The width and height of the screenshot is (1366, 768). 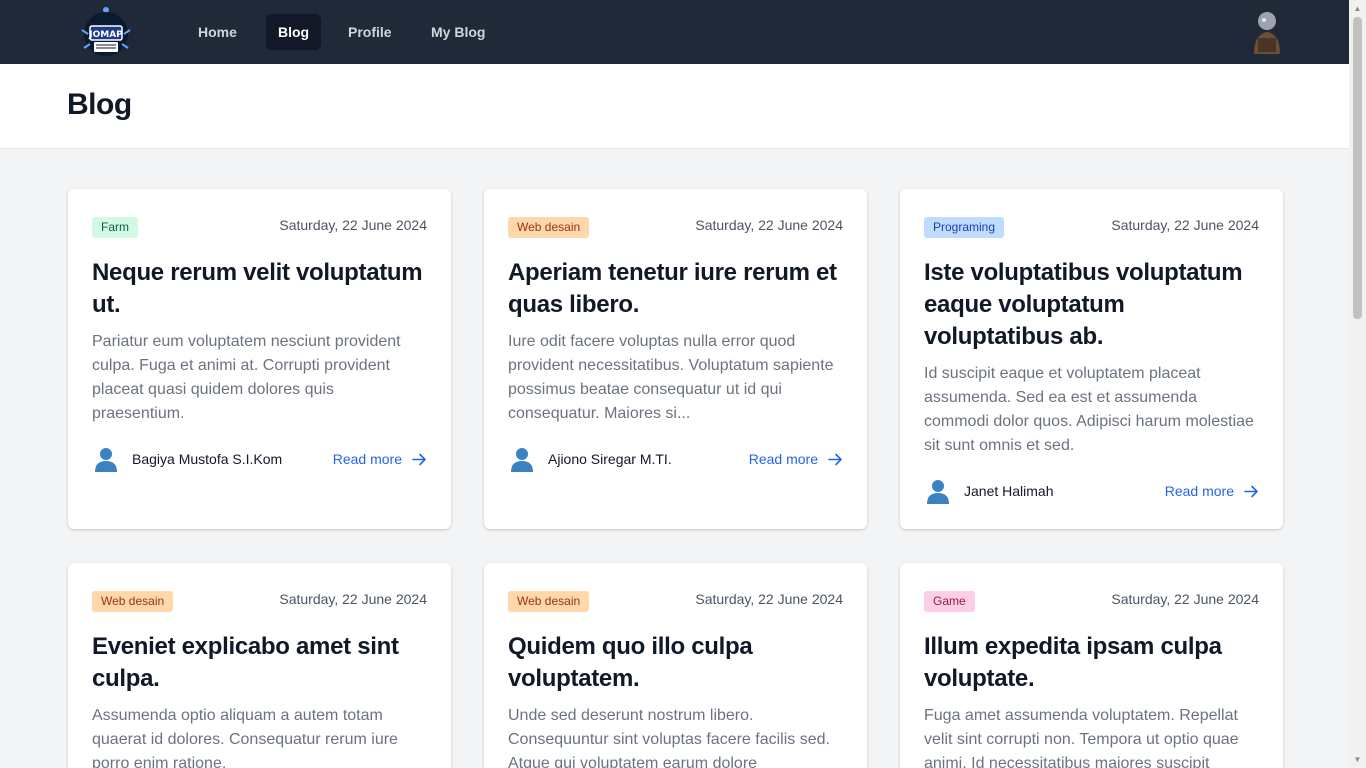 I want to click on post-author: Ajiono Siregar M.TI., so click(x=608, y=459).